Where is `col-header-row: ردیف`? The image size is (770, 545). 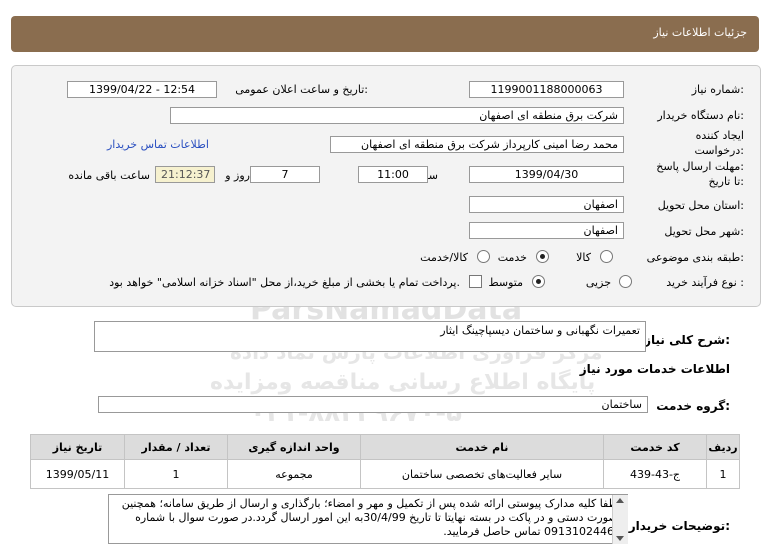 col-header-row: ردیف is located at coordinates (723, 447).